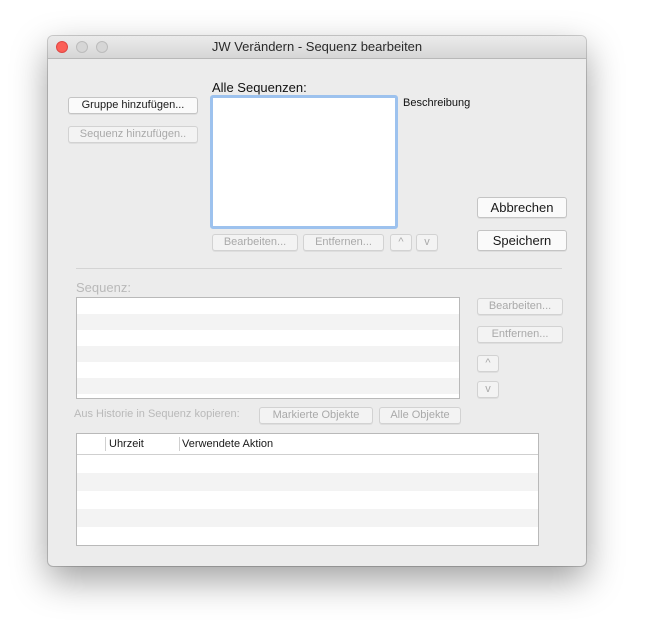  I want to click on section-divider, so click(319, 268).